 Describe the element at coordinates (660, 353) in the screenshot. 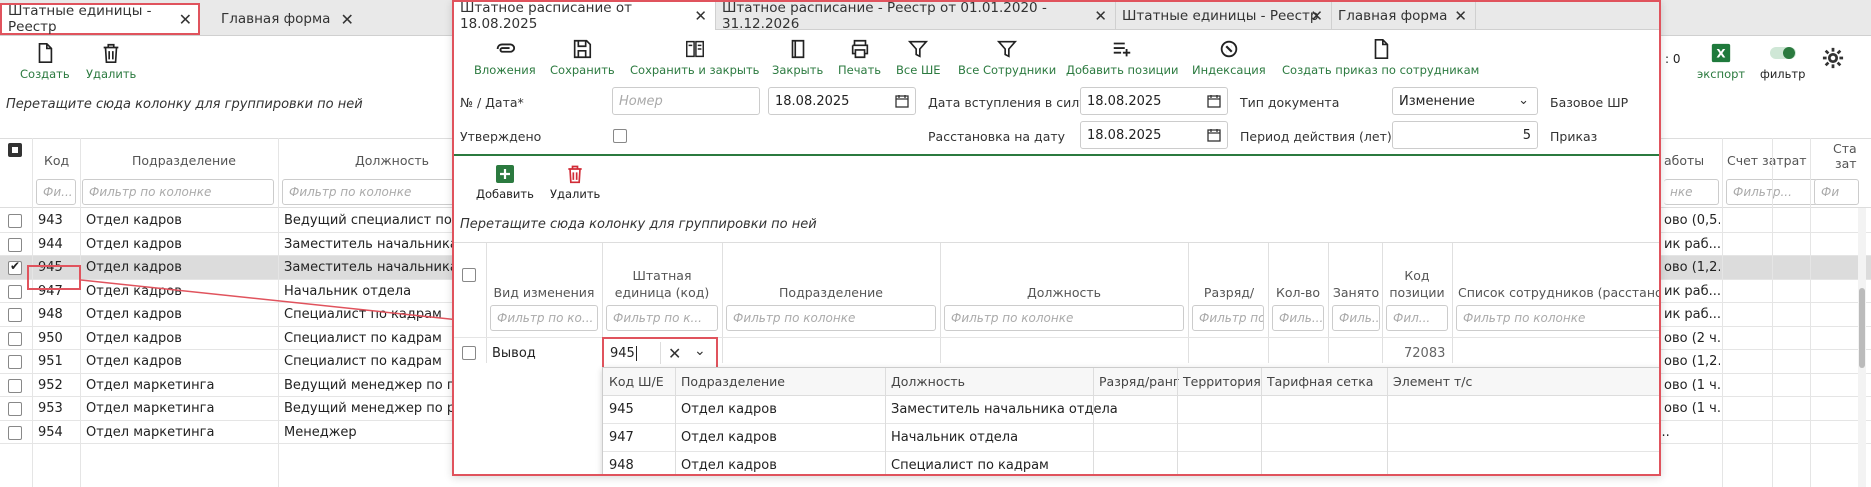

I see `unit-code-combobox: 945 ✕ ⌄` at that location.